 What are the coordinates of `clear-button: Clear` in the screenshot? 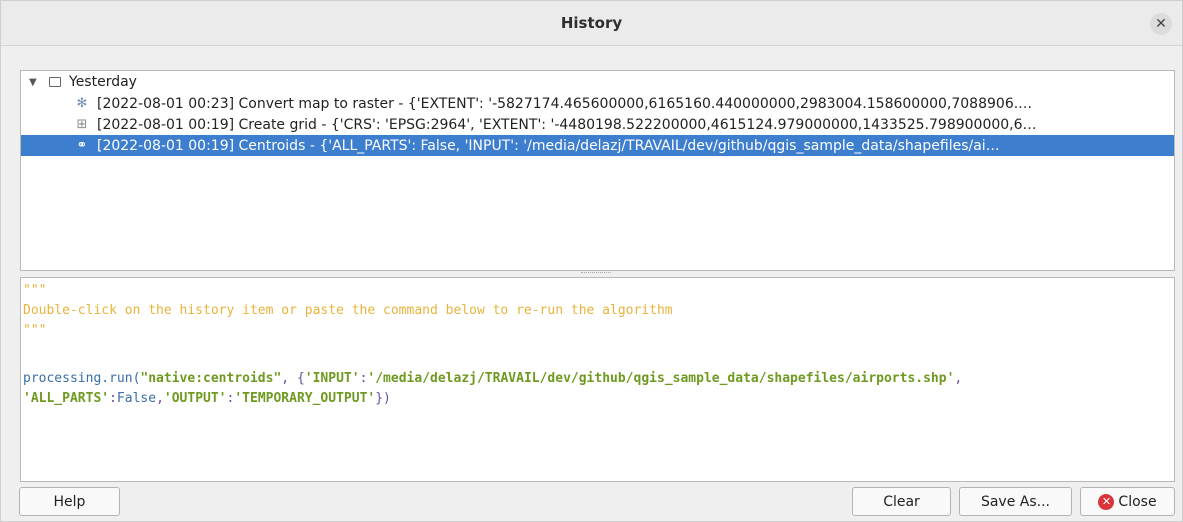 It's located at (901, 501).